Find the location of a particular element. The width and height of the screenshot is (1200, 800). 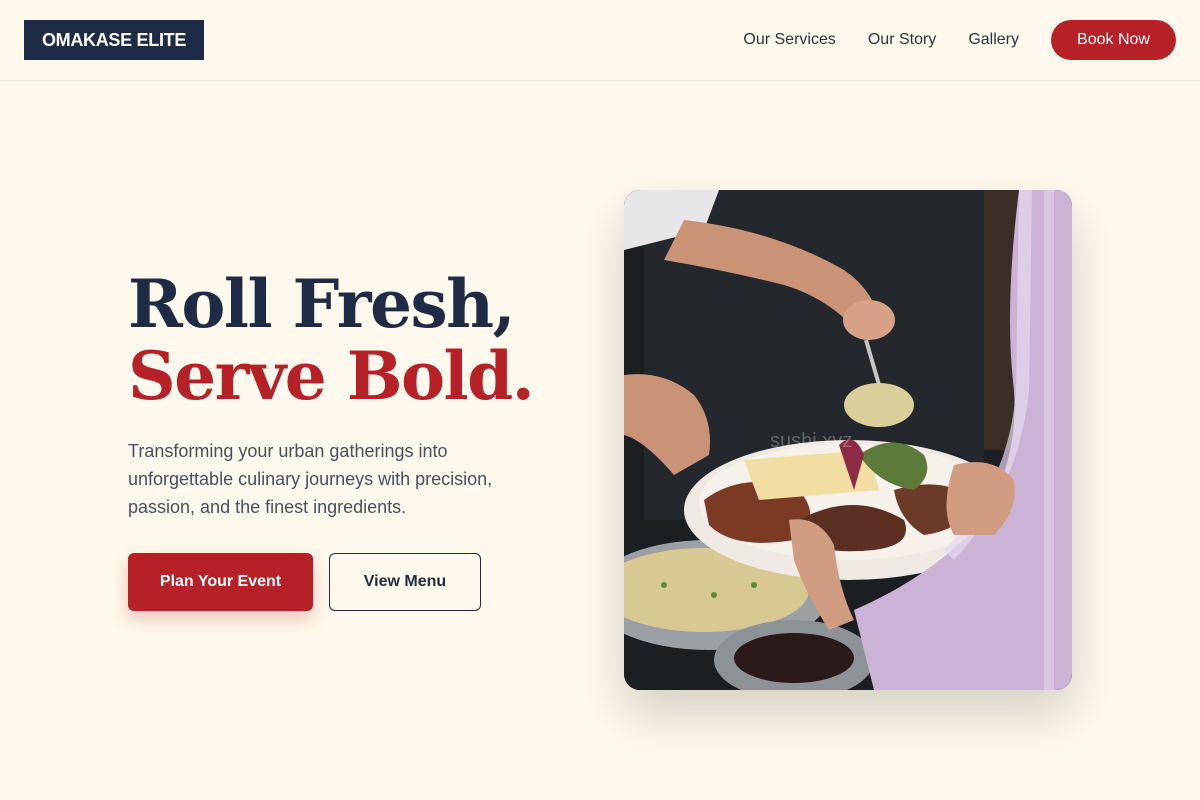

hero-title: Roll Fresh, Serve Bold. is located at coordinates (331, 340).